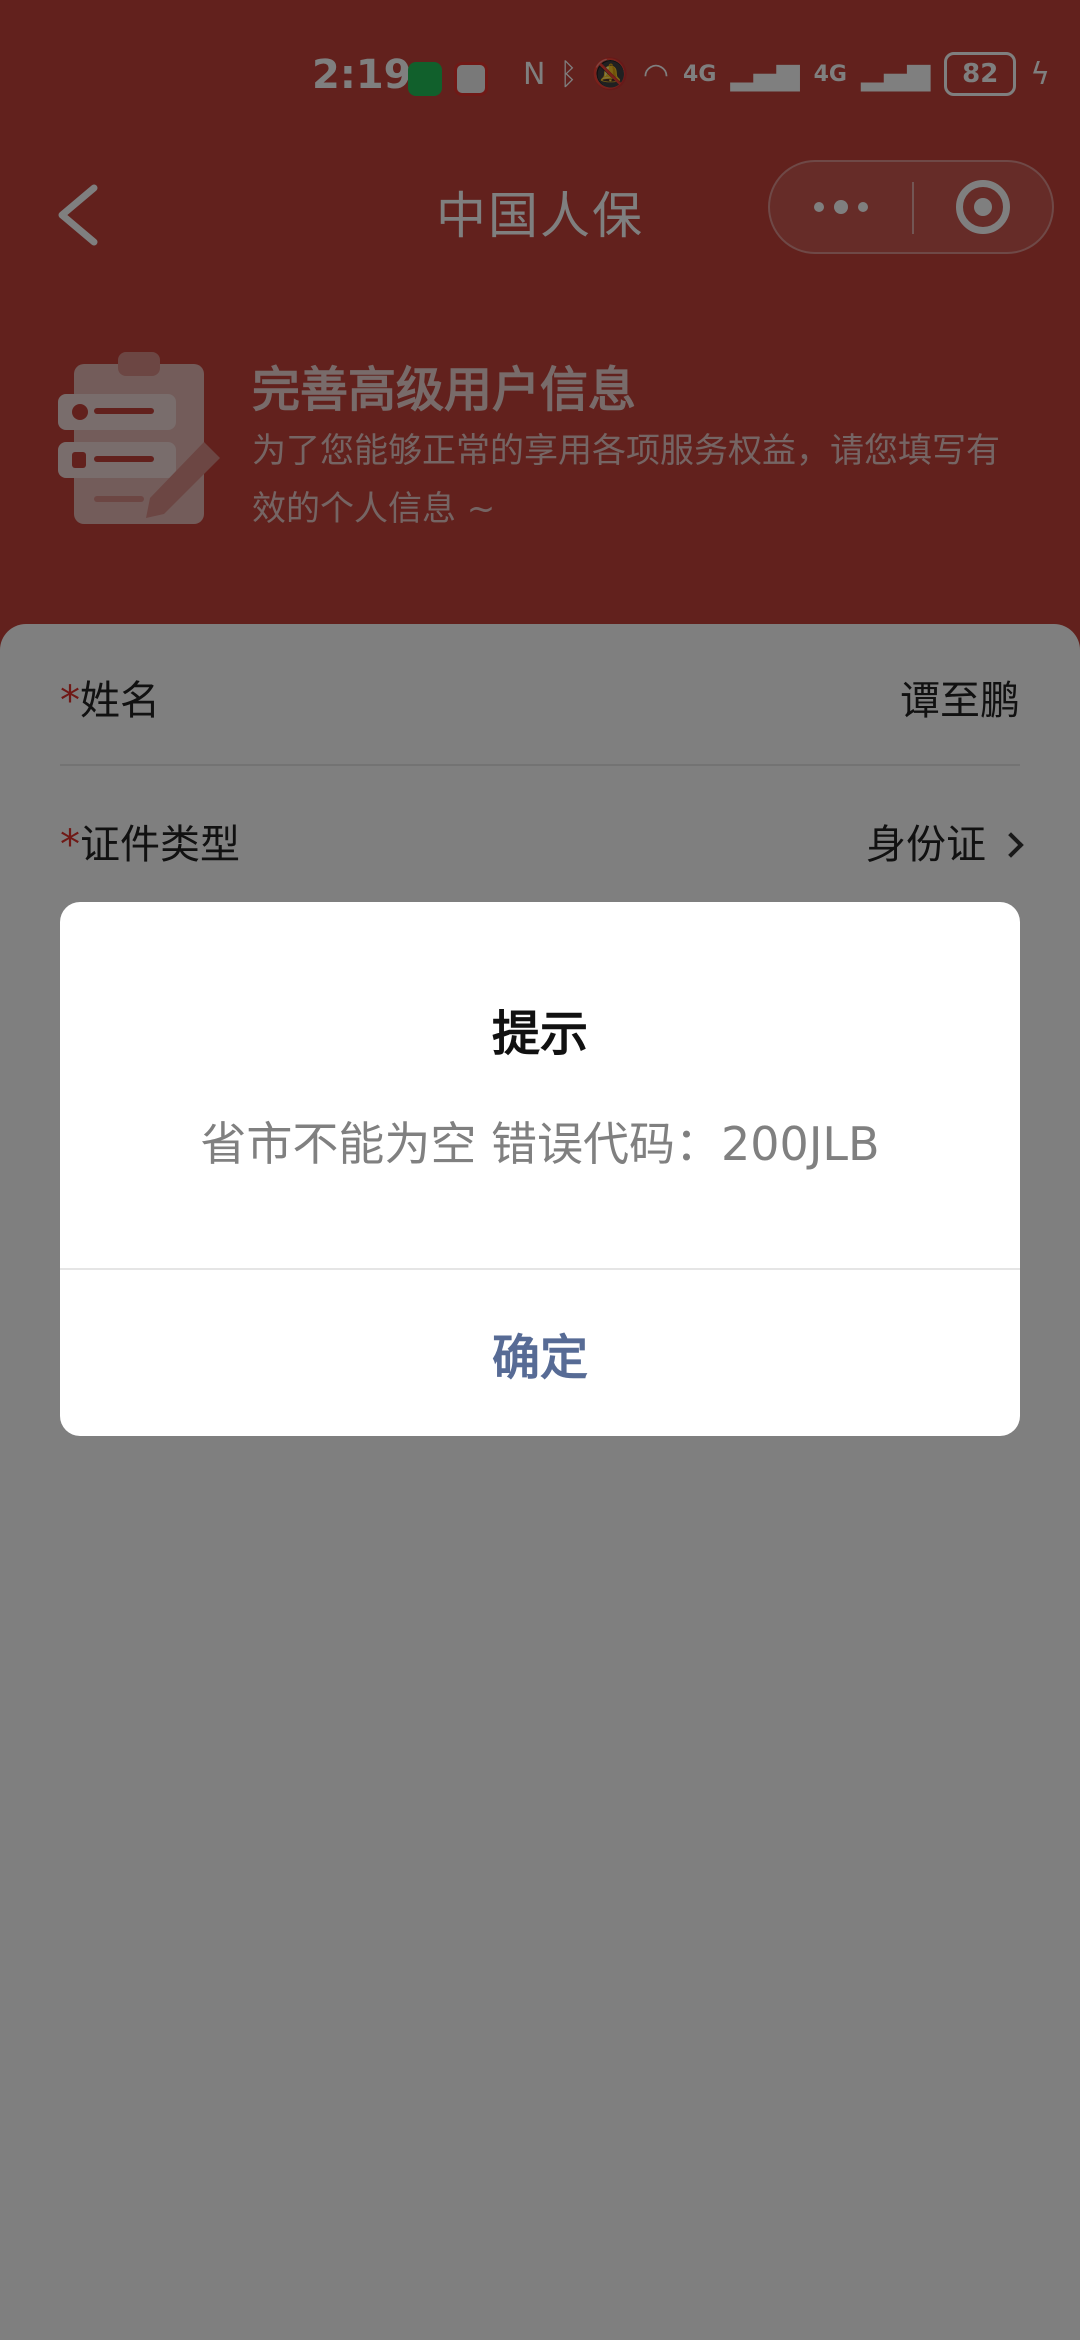  I want to click on dialog-message: 省市不能为空 错误代码：200JLB, so click(540, 1144).